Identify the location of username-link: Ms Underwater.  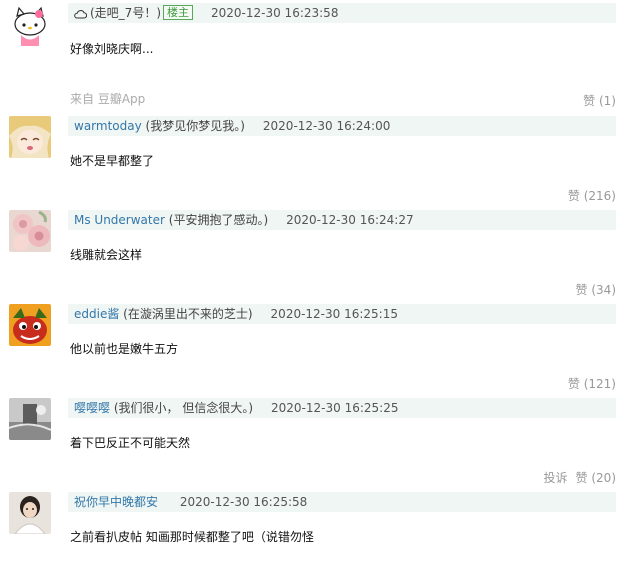
(119, 220).